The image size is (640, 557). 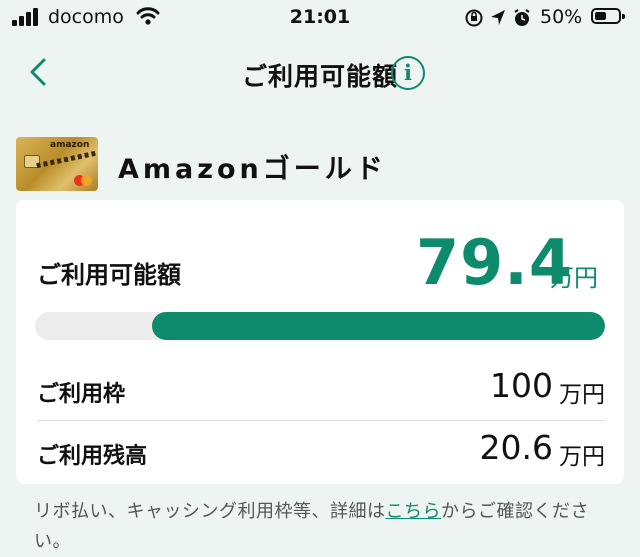 What do you see at coordinates (70, 145) in the screenshot?
I see `card-logo: amazon` at bounding box center [70, 145].